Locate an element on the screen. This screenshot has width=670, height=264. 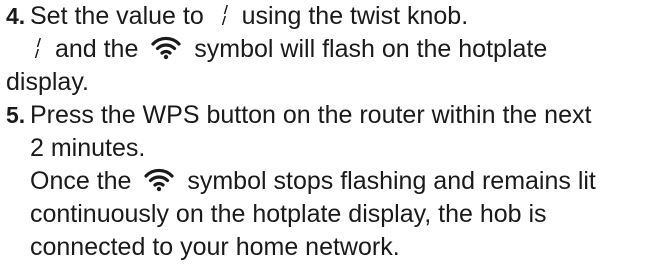
step-5-line-3-before: Once the is located at coordinates (81, 181).